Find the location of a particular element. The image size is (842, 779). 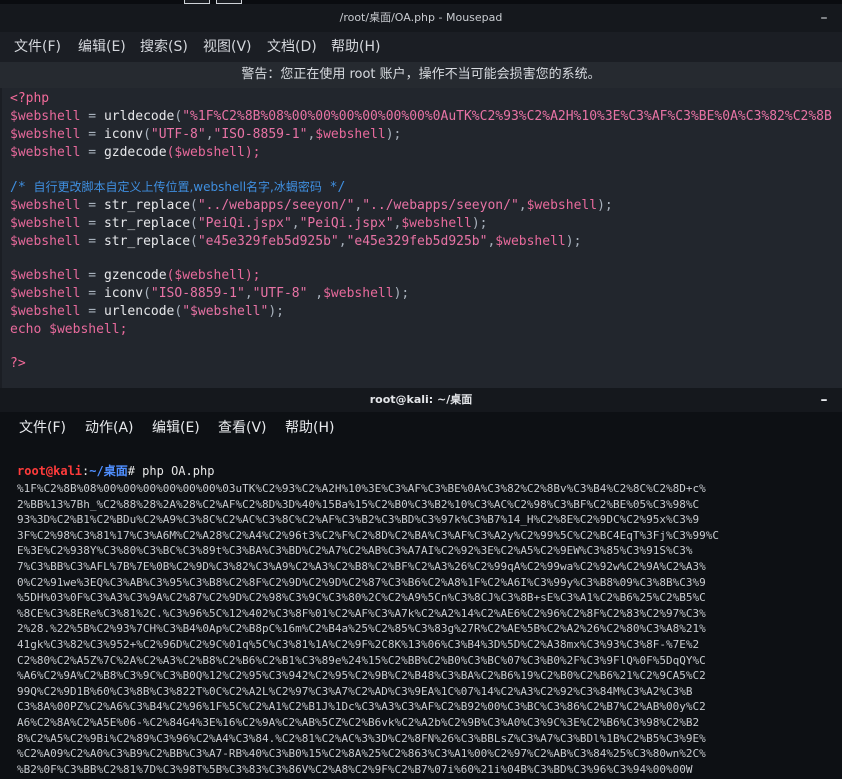

mousepad-title: /root/桌面/OA.php - Mousepad is located at coordinates (421, 17).